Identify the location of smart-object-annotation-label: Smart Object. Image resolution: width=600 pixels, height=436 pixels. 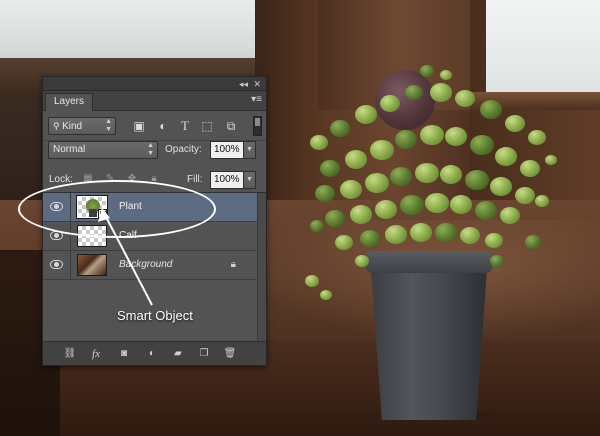
(155, 315).